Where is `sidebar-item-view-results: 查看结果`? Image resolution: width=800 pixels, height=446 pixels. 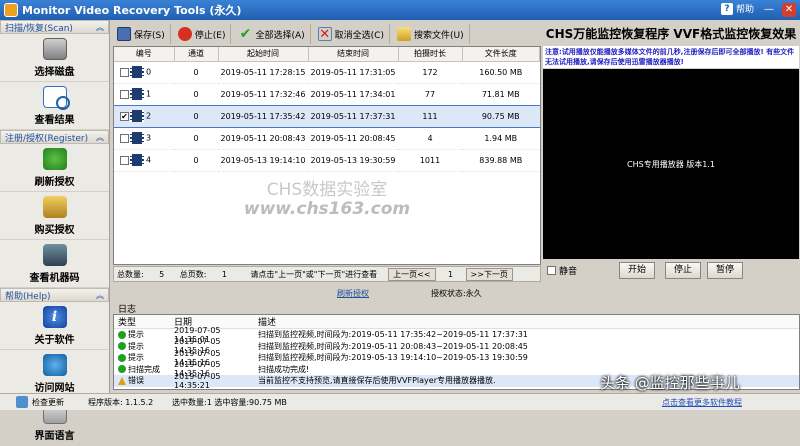 sidebar-item-view-results: 查看结果 is located at coordinates (54, 106).